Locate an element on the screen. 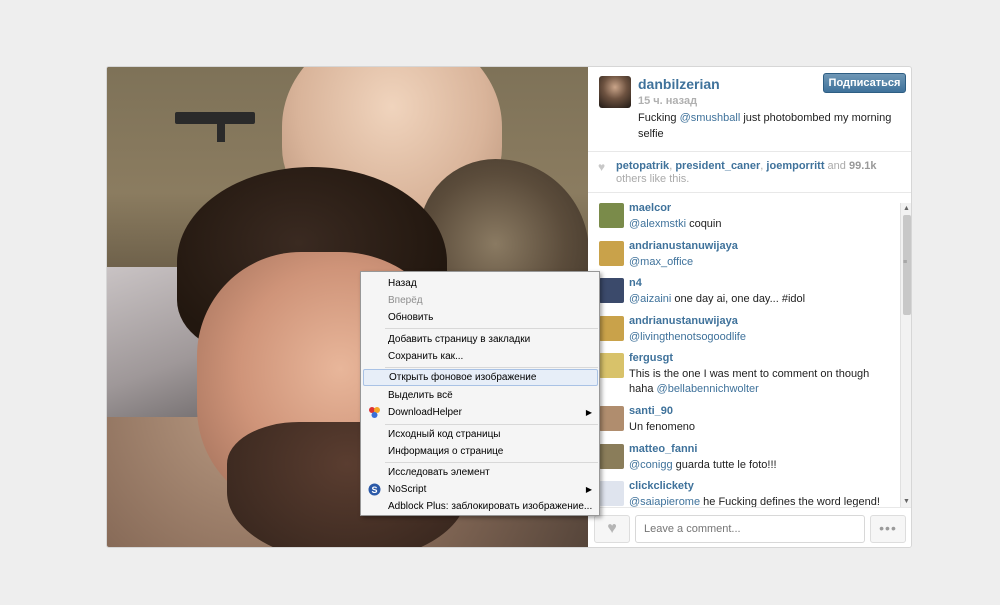 The width and height of the screenshot is (1000, 605). comment-body: he Fucking defines the word legend! is located at coordinates (790, 501).